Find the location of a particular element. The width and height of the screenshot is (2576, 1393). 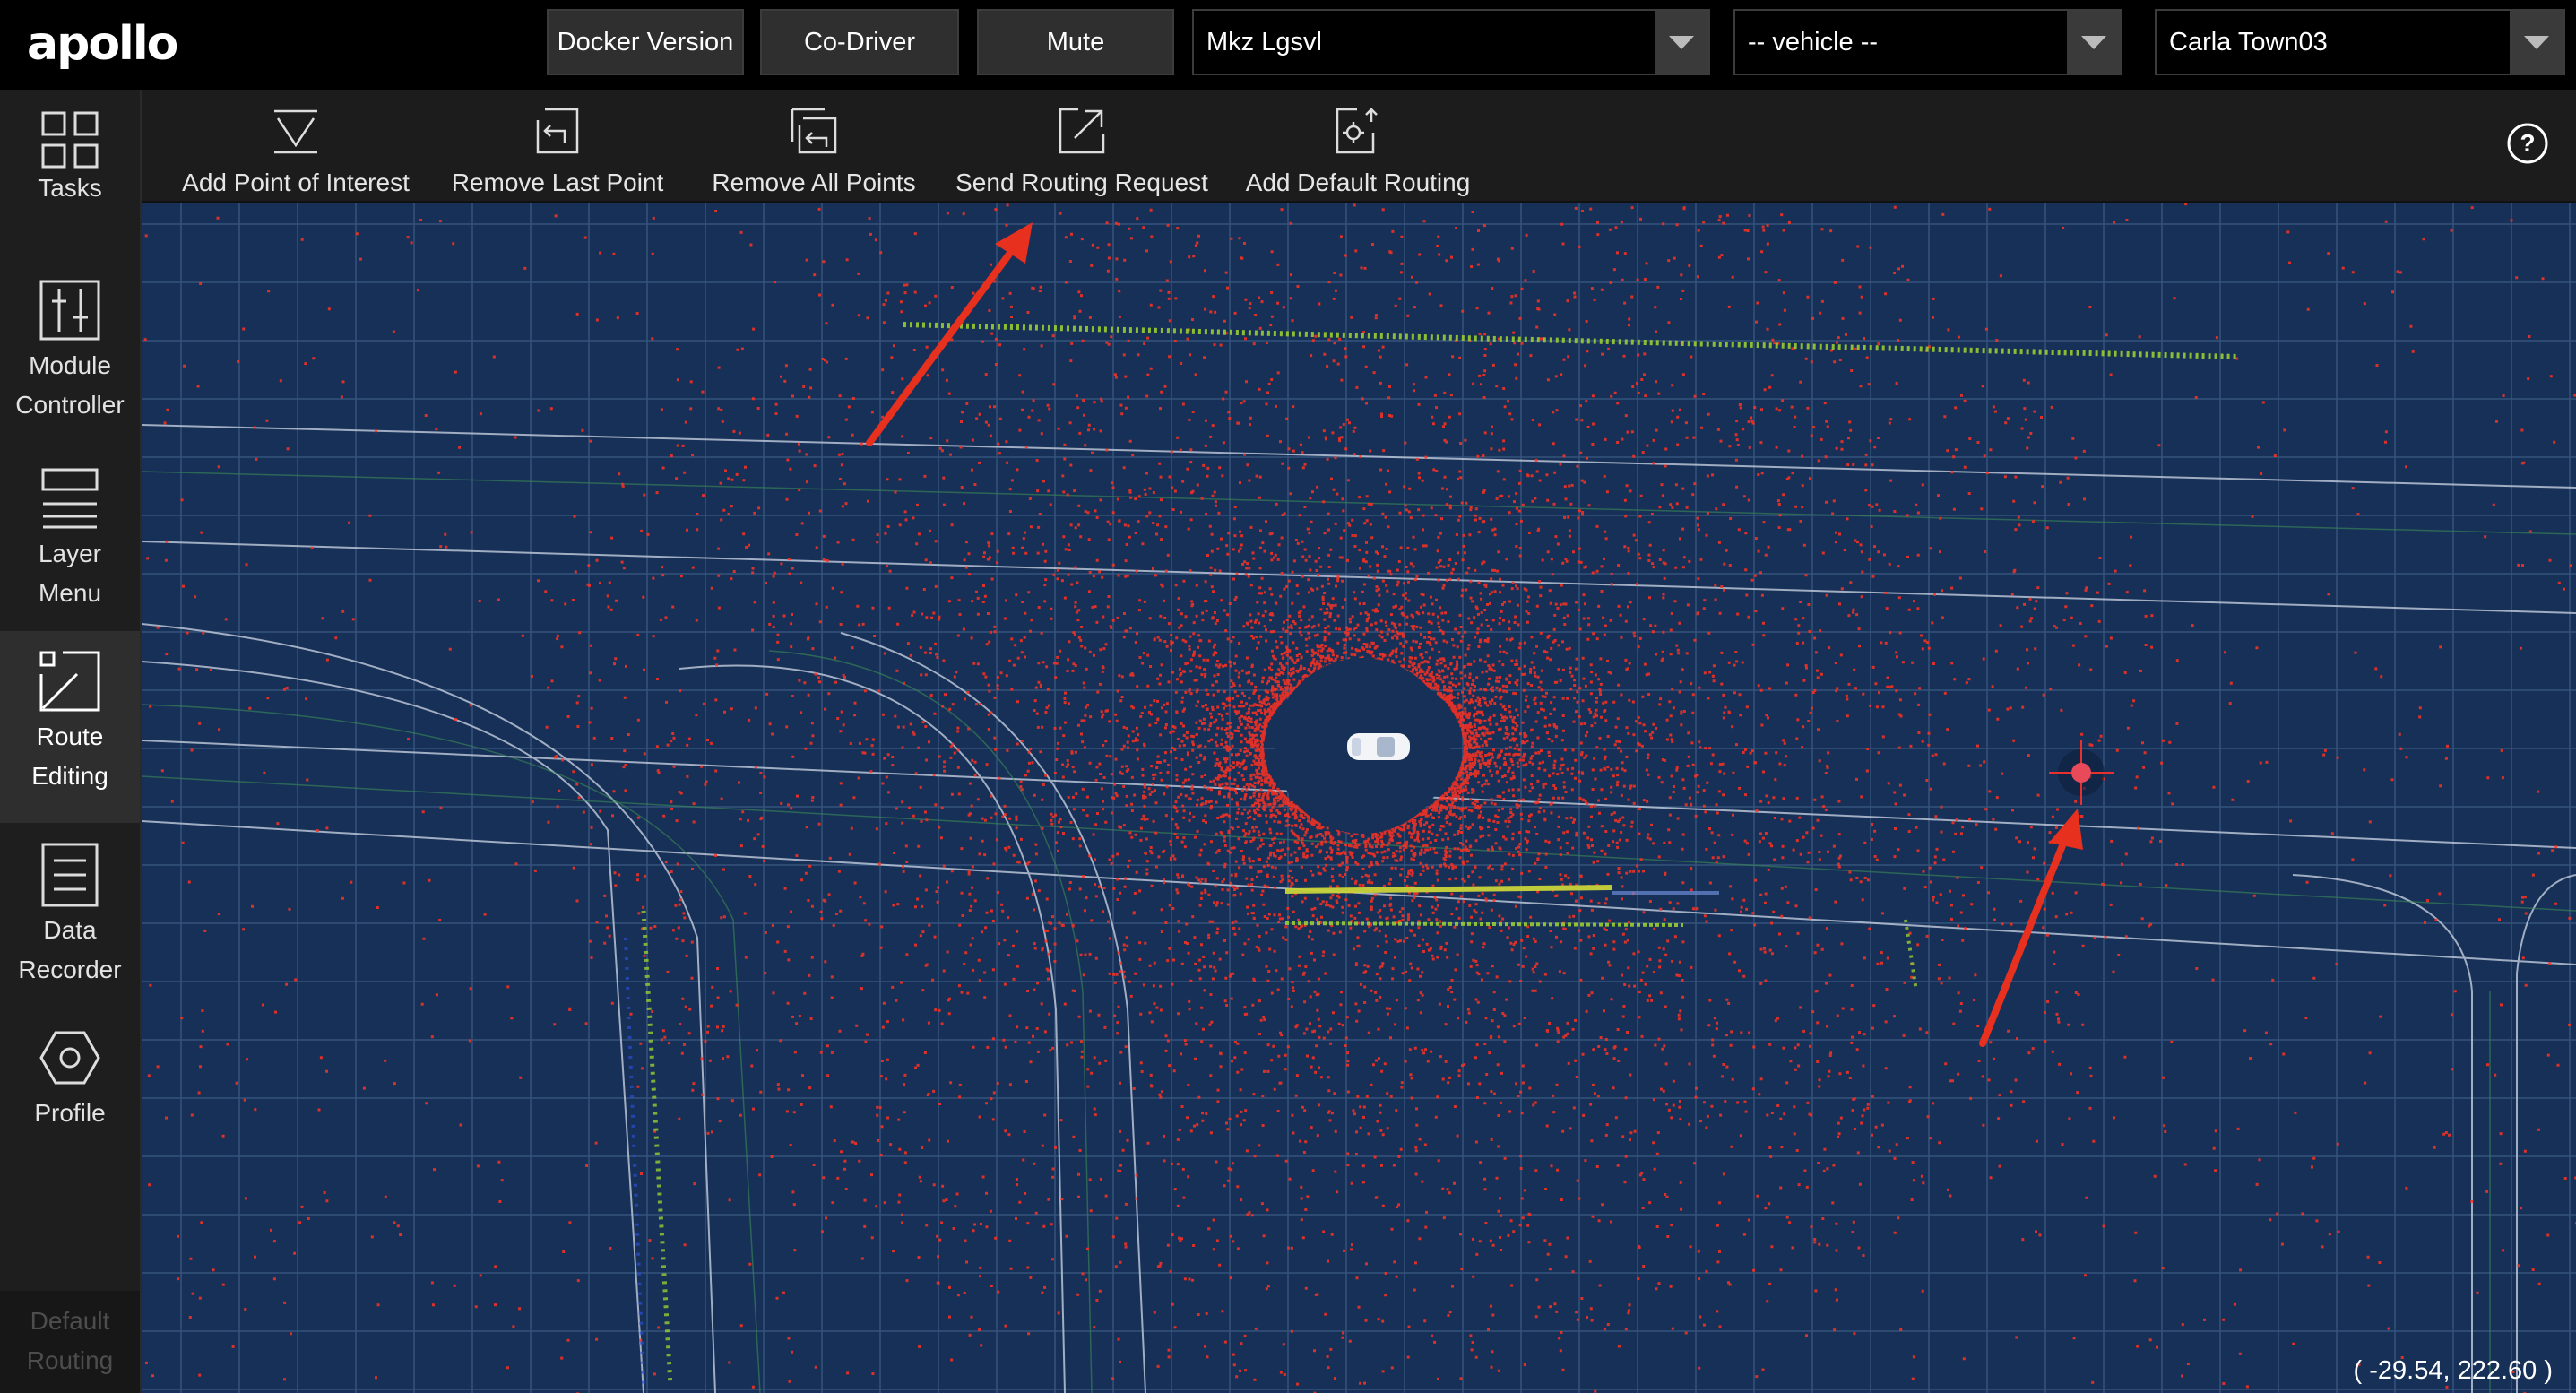

sidebar-item-profile: Profile is located at coordinates (70, 1107).